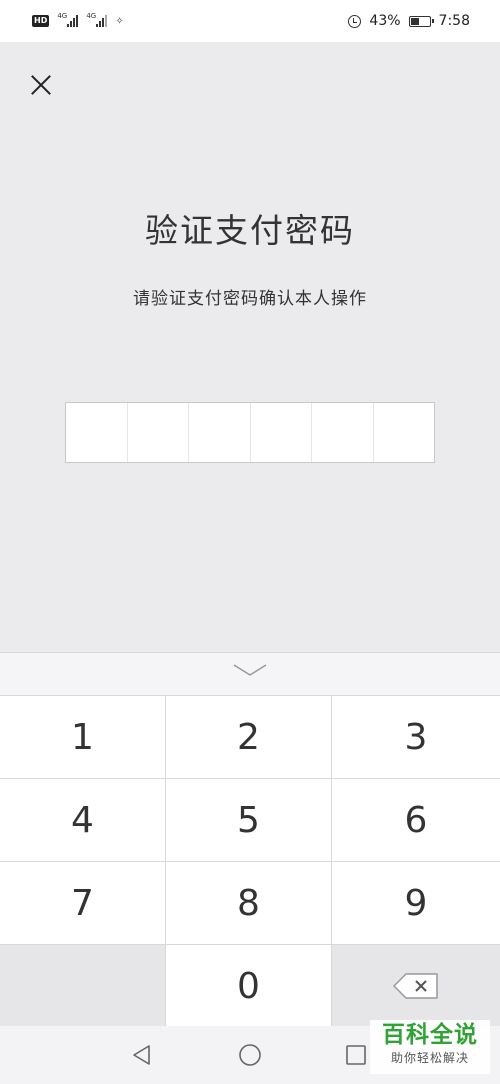  I want to click on signal-sim1-icon: 4G, so click(68, 19).